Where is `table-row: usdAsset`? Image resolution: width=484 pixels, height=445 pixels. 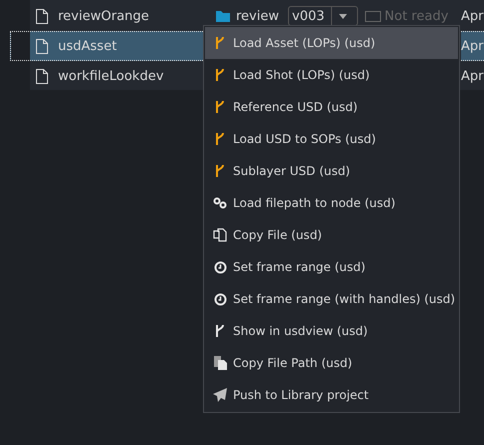 table-row: usdAsset is located at coordinates (106, 46).